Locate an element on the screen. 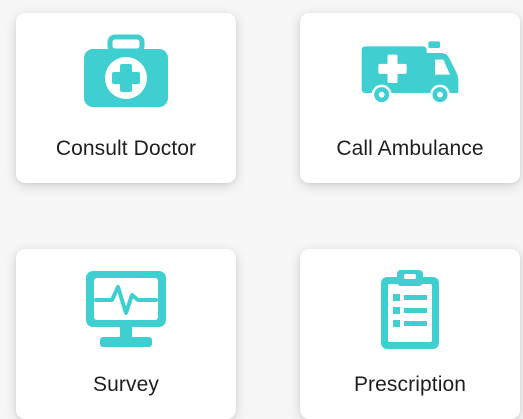 The height and width of the screenshot is (419, 523). heart-monitor-icon is located at coordinates (126, 309).